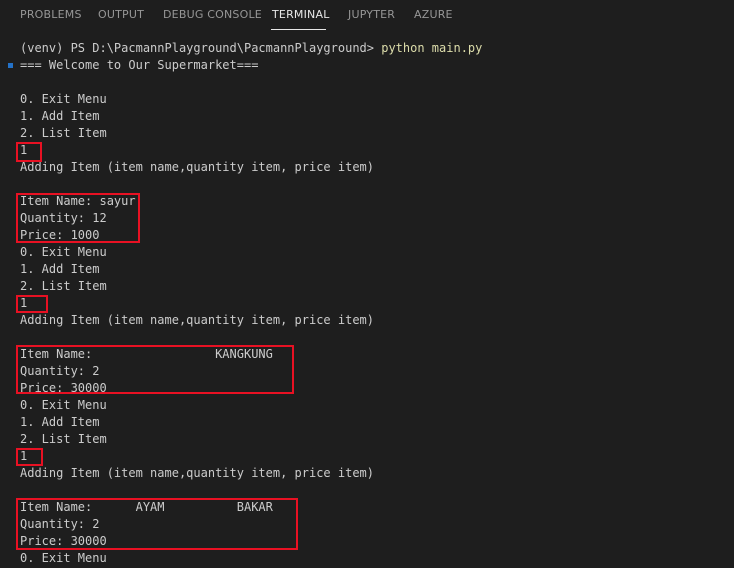 The height and width of the screenshot is (568, 734). Describe the element at coordinates (155, 369) in the screenshot. I see `highlight-box-item-kangkung` at that location.